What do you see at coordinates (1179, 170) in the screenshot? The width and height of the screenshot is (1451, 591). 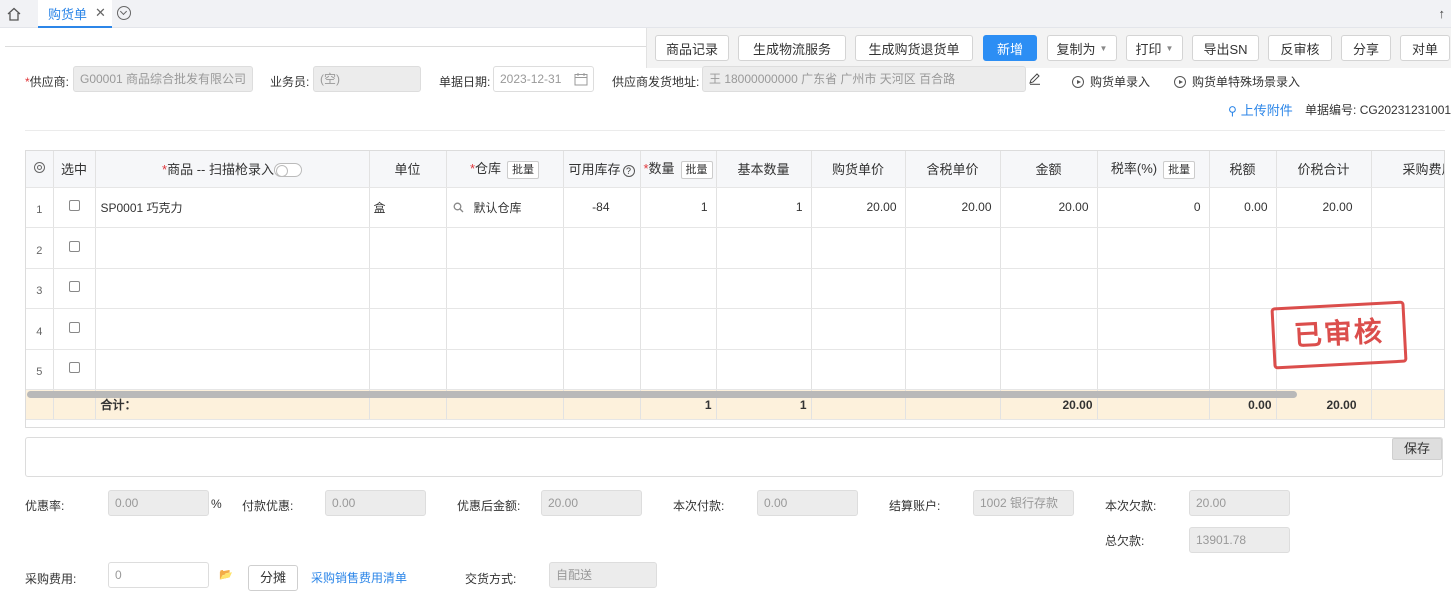 I see `batch-taxrate-button: 批量` at bounding box center [1179, 170].